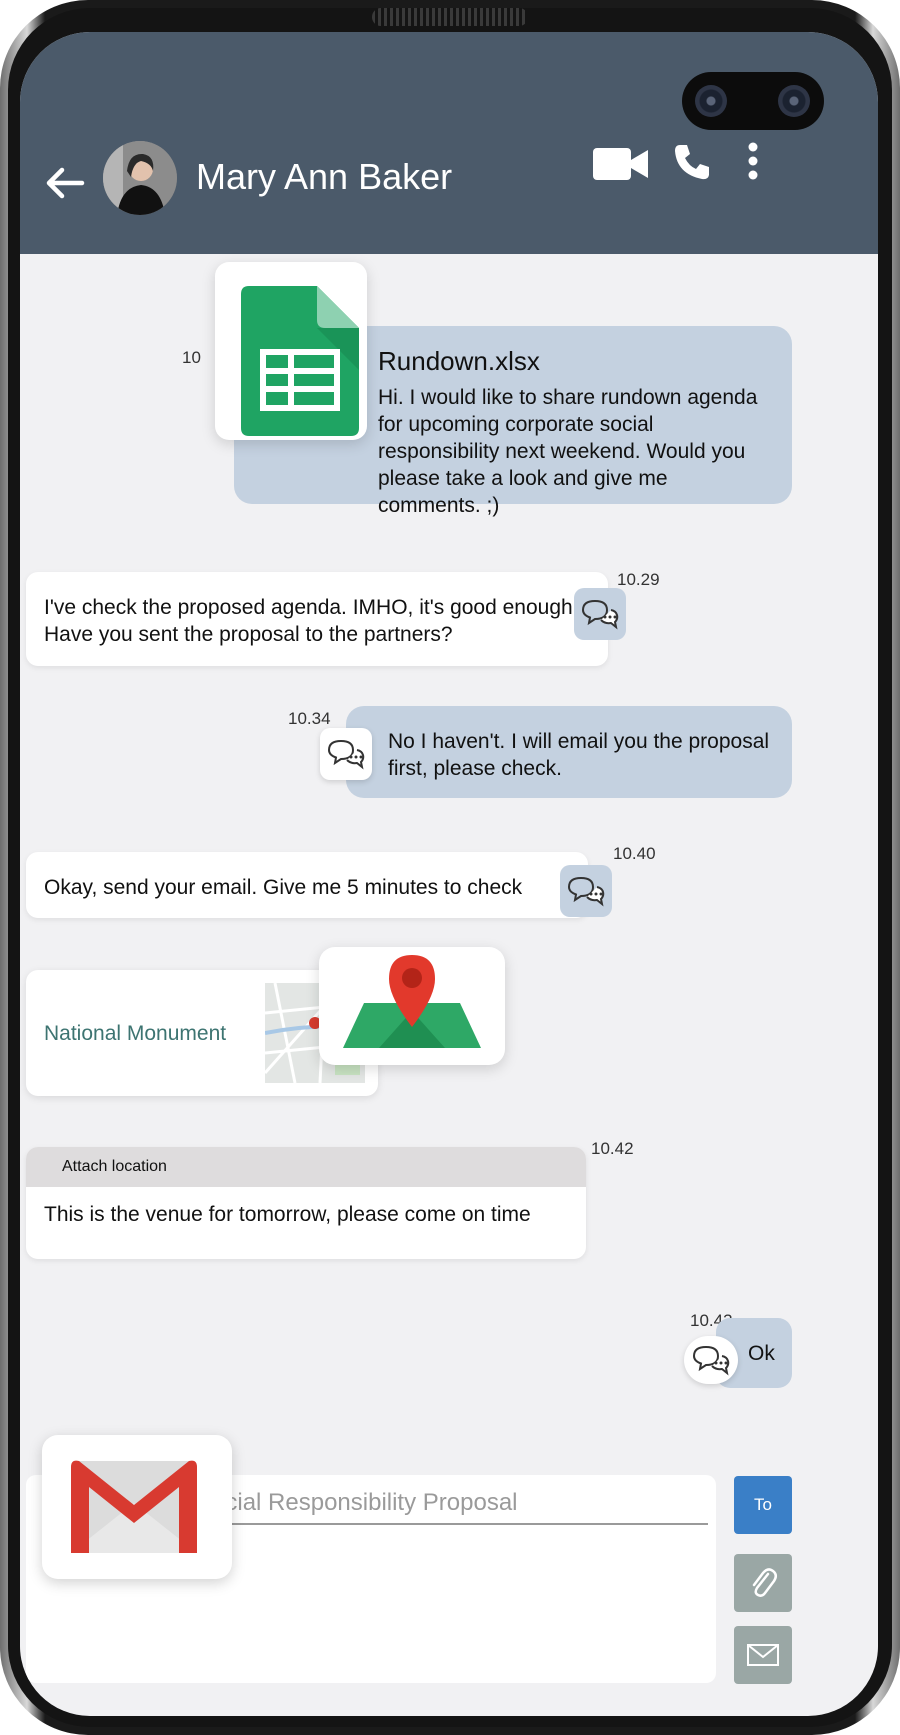  Describe the element at coordinates (692, 162) in the screenshot. I see `phone-icon` at that location.